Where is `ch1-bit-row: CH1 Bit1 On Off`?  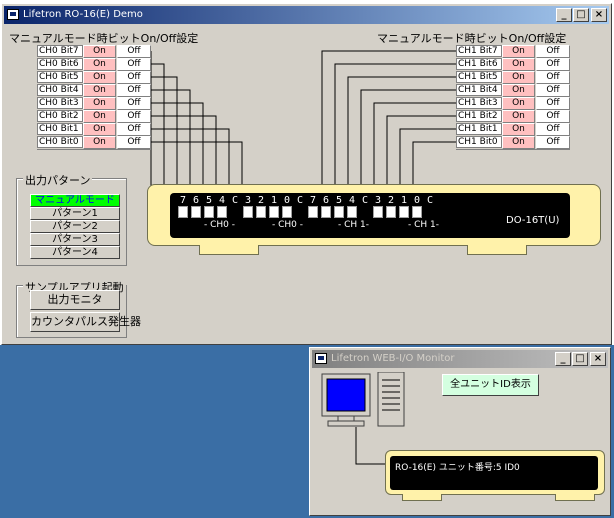 ch1-bit-row: CH1 Bit1 On Off is located at coordinates (513, 129).